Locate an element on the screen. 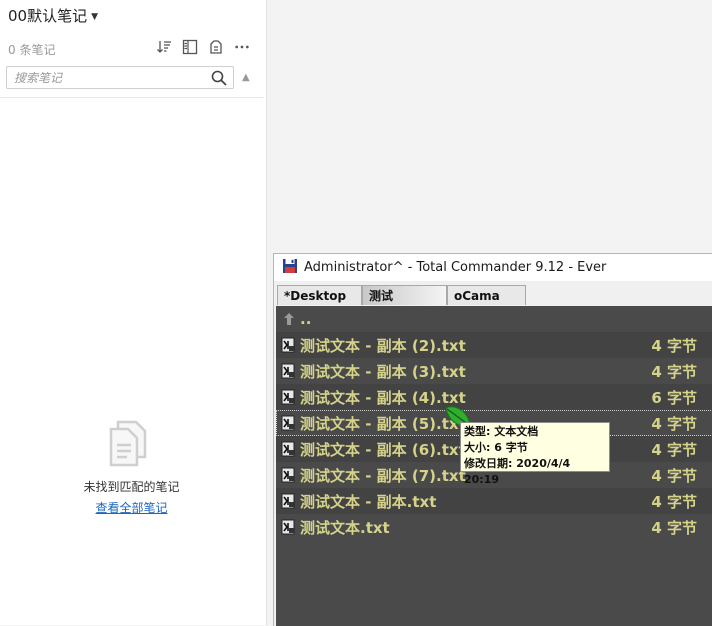  file-name: 测试文本 - 副本 (6).txt is located at coordinates (383, 449).